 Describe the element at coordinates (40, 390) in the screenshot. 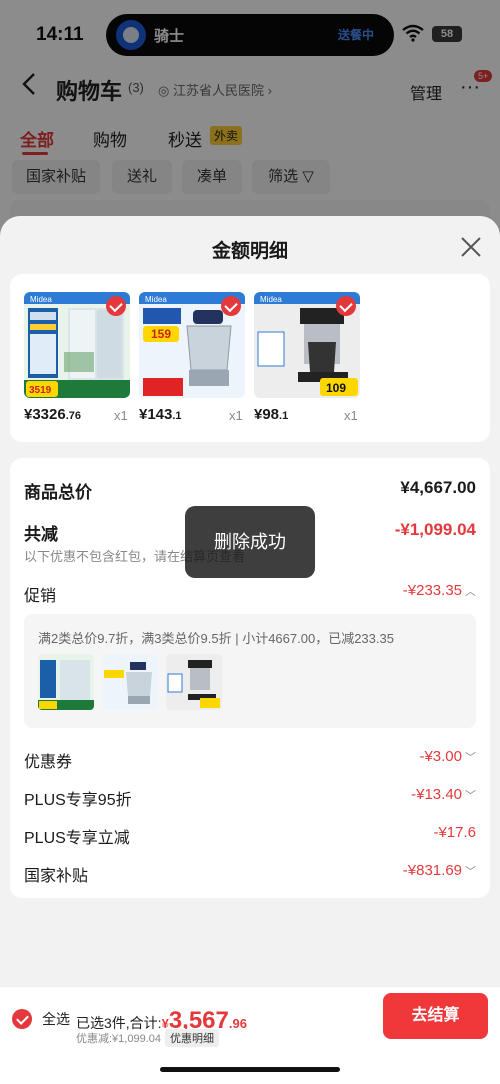

I see `product-image-tag: 3519` at that location.